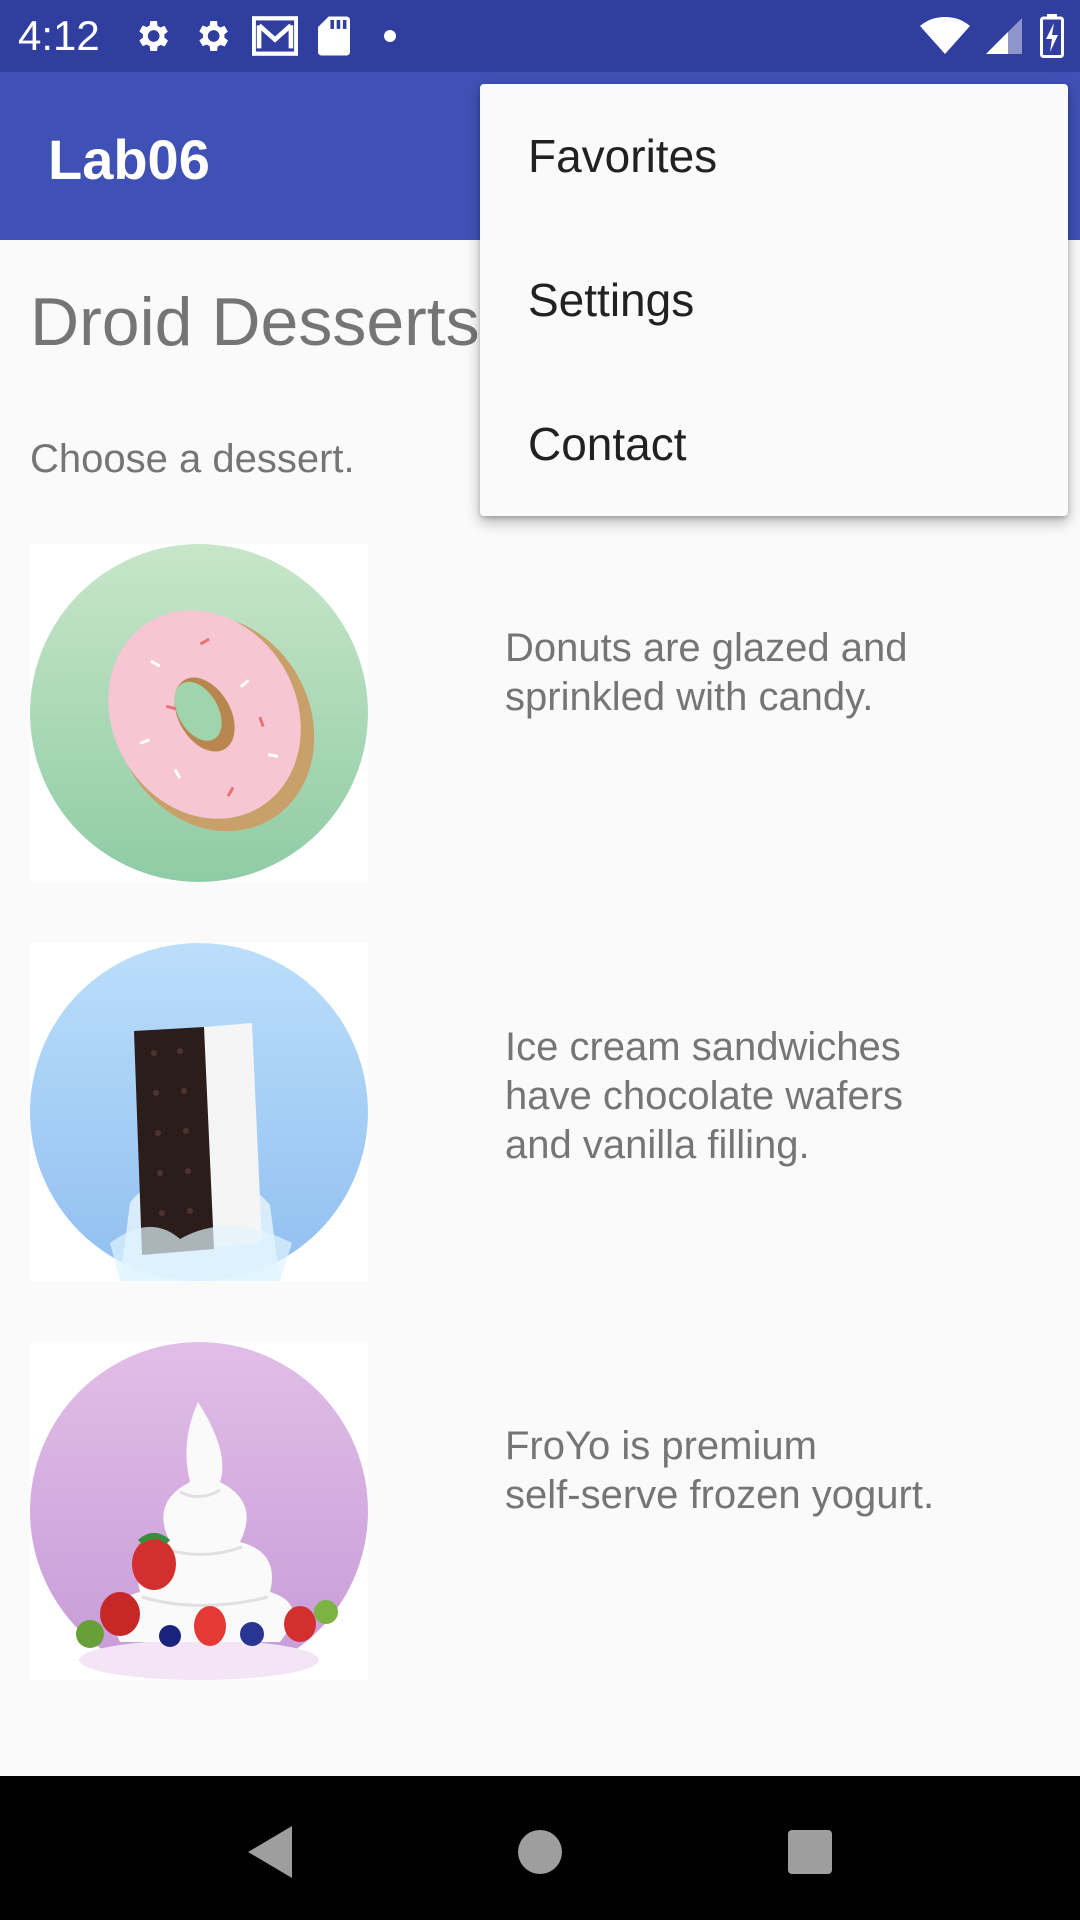 This screenshot has width=1080, height=1920. I want to click on recents-icon, so click(810, 1852).